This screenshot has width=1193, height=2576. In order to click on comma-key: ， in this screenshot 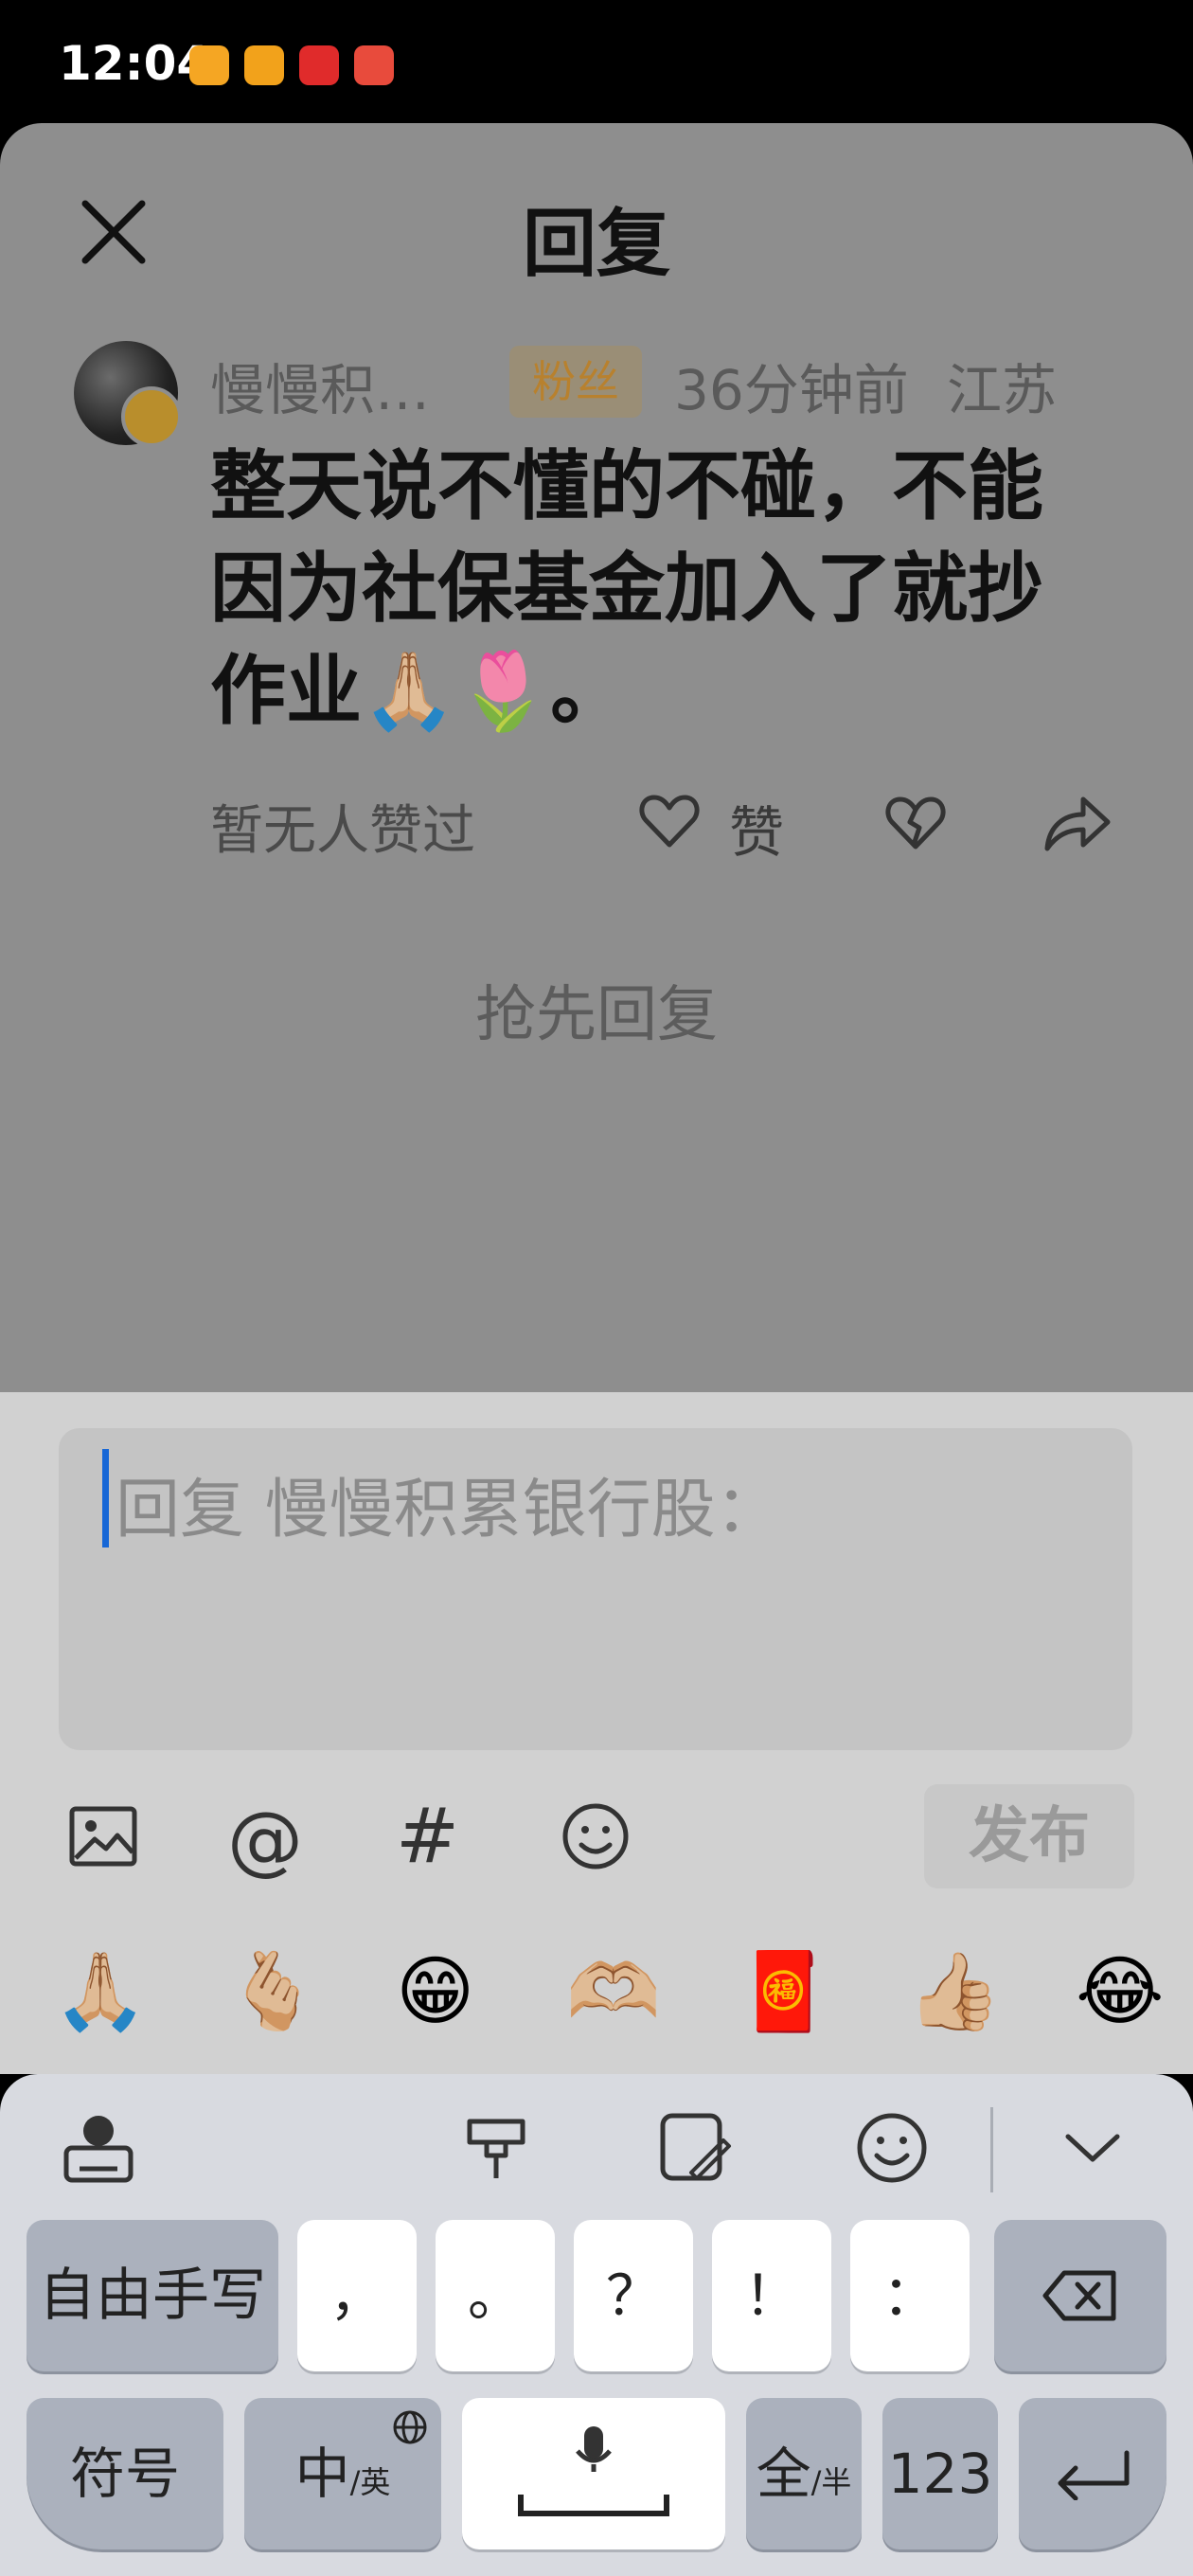, I will do `click(357, 2295)`.